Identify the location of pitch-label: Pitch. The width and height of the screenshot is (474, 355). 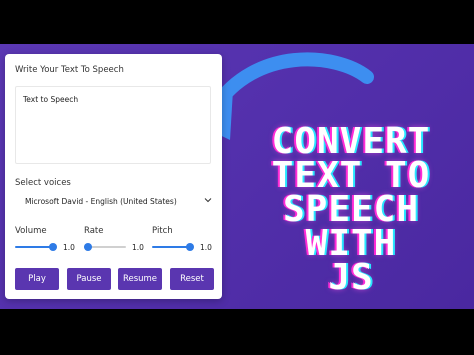
(162, 231).